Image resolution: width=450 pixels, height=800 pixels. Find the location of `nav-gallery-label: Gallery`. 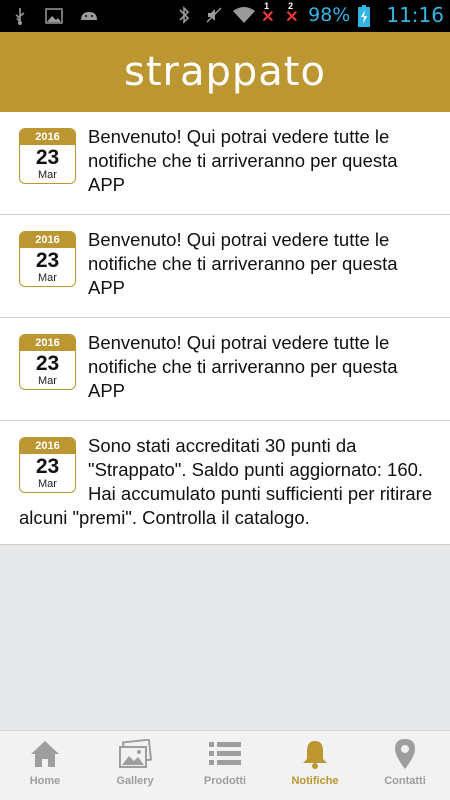

nav-gallery-label: Gallery is located at coordinates (135, 781).